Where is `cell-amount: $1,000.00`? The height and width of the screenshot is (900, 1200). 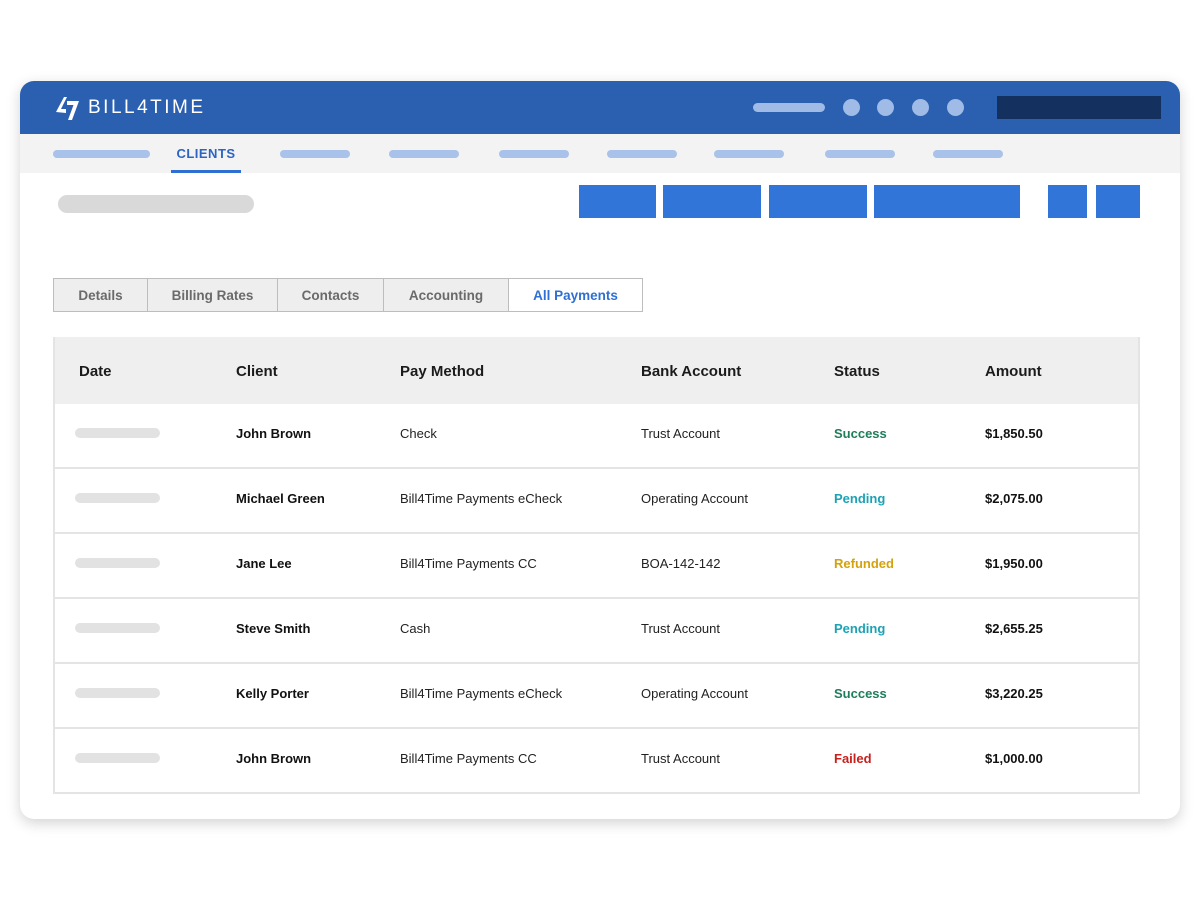
cell-amount: $1,000.00 is located at coordinates (1014, 758).